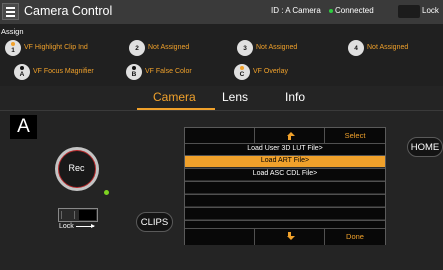 The image size is (443, 270). Describe the element at coordinates (68, 215) in the screenshot. I see `lock-toggle-off-mark` at that location.